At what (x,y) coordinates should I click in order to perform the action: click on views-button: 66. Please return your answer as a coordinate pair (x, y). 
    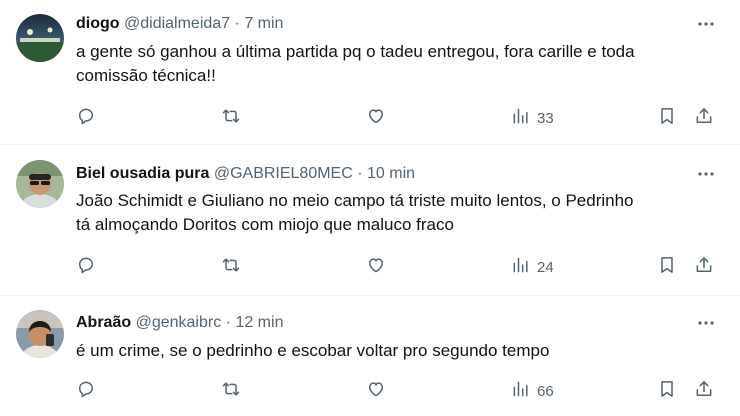
    Looking at the image, I should click on (532, 391).